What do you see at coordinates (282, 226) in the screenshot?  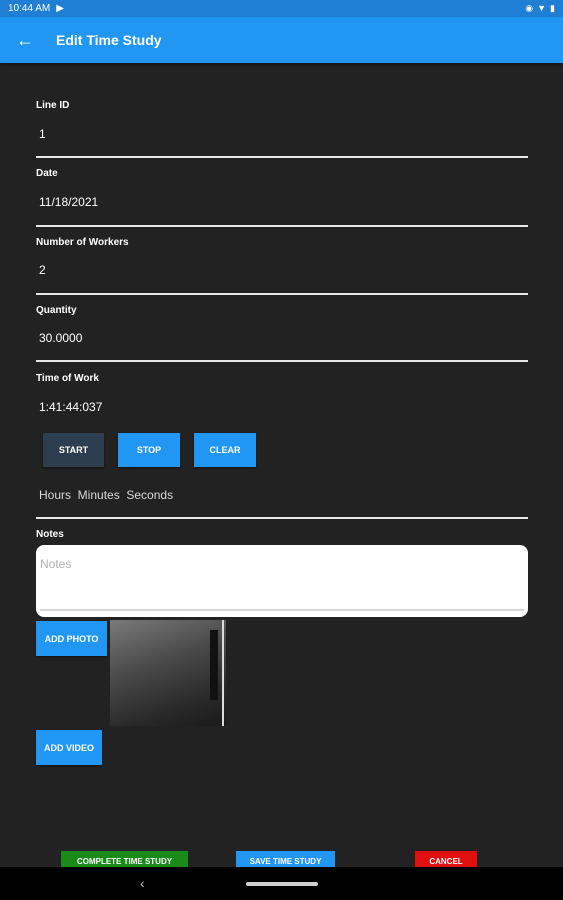 I see `date-underline` at bounding box center [282, 226].